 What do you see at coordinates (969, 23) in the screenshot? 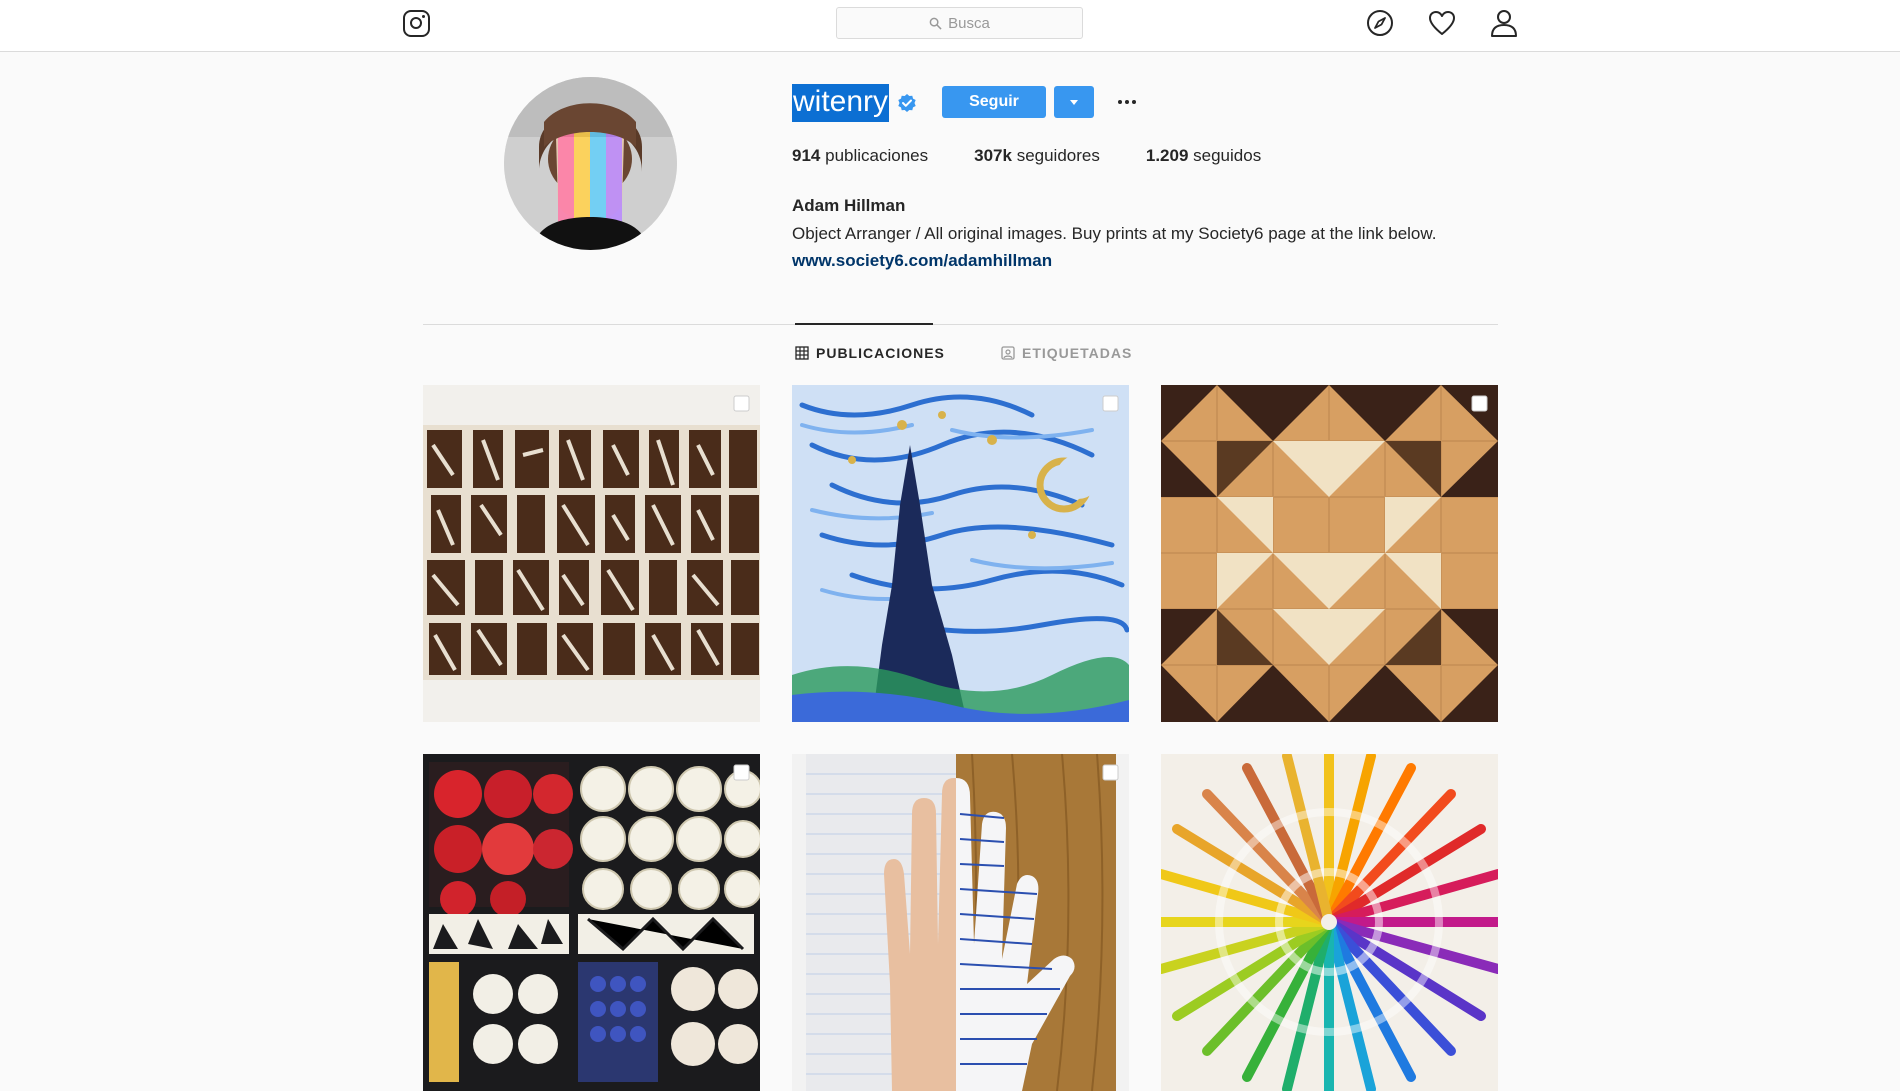
I see `search-placeholder: Busca` at bounding box center [969, 23].